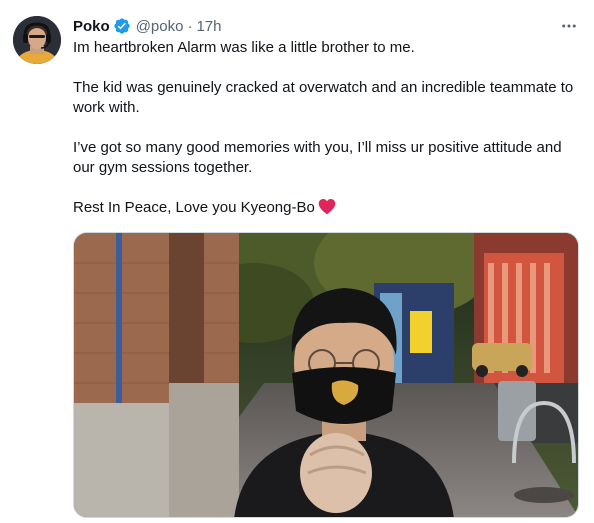 The width and height of the screenshot is (594, 523). What do you see at coordinates (208, 26) in the screenshot?
I see `timestamp: 17h` at bounding box center [208, 26].